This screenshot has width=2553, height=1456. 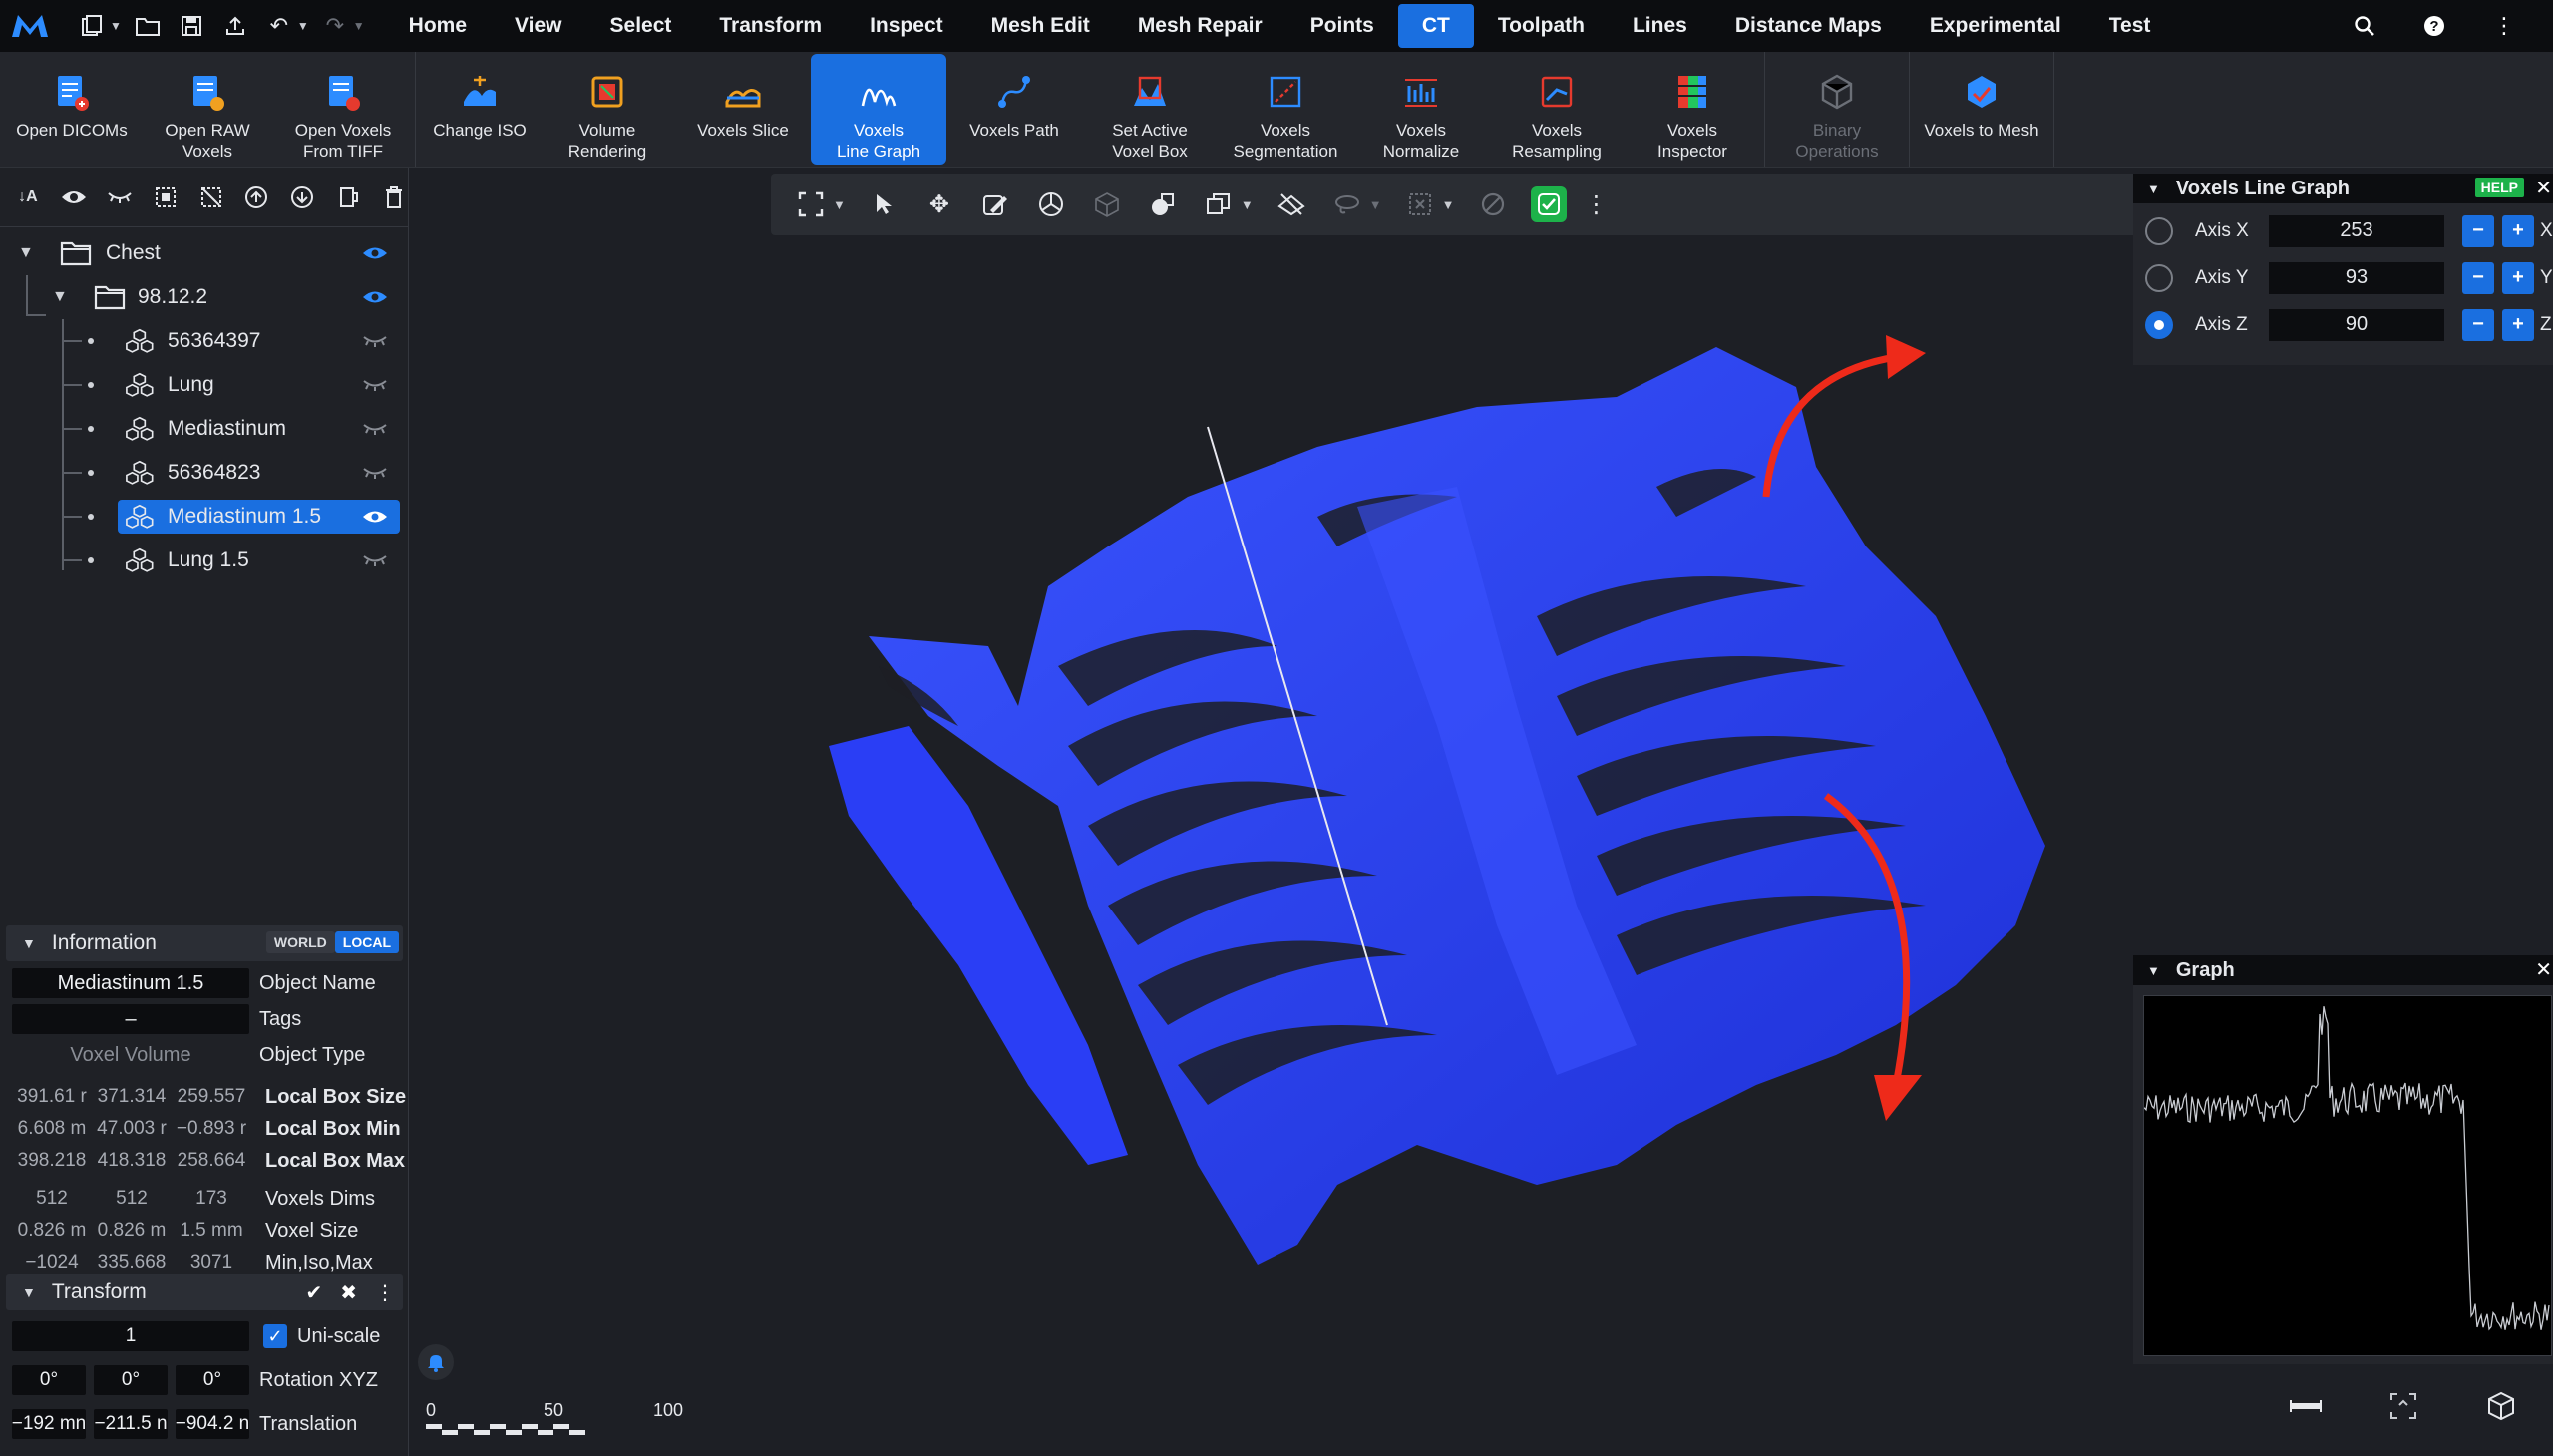 What do you see at coordinates (204, 473) in the screenshot?
I see `tree-item: 56364823` at bounding box center [204, 473].